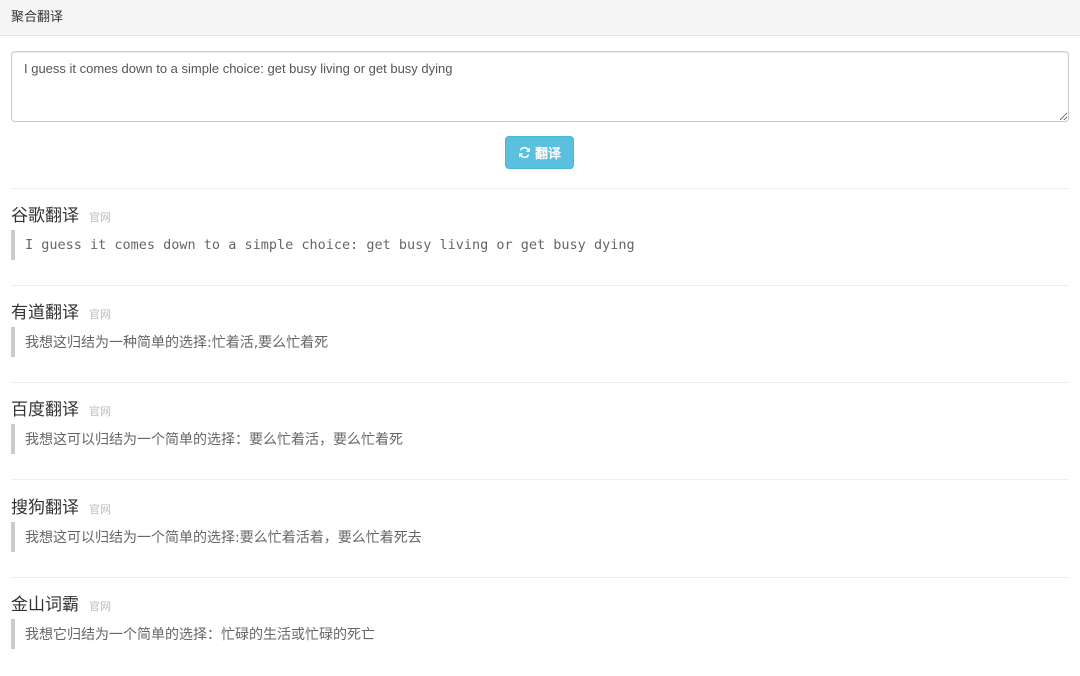  I want to click on engine-name: 百度翻译, so click(45, 410).